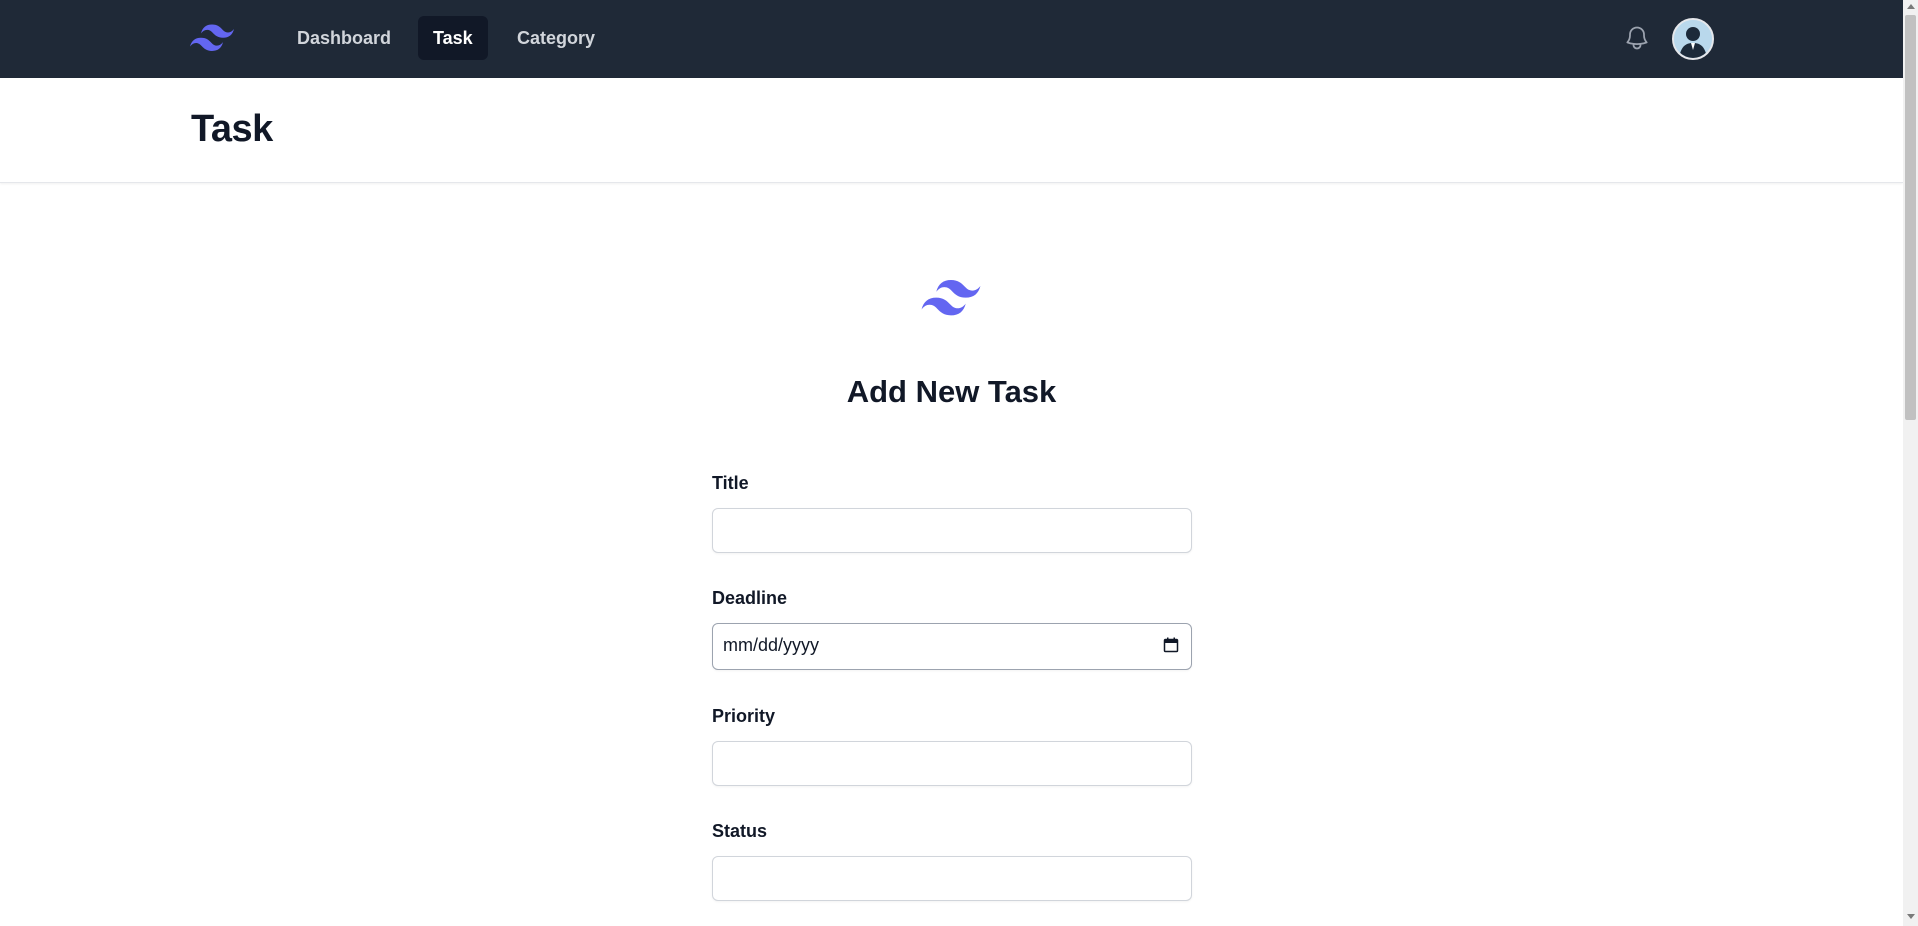  Describe the element at coordinates (750, 598) in the screenshot. I see `deadline-label: Deadline` at that location.